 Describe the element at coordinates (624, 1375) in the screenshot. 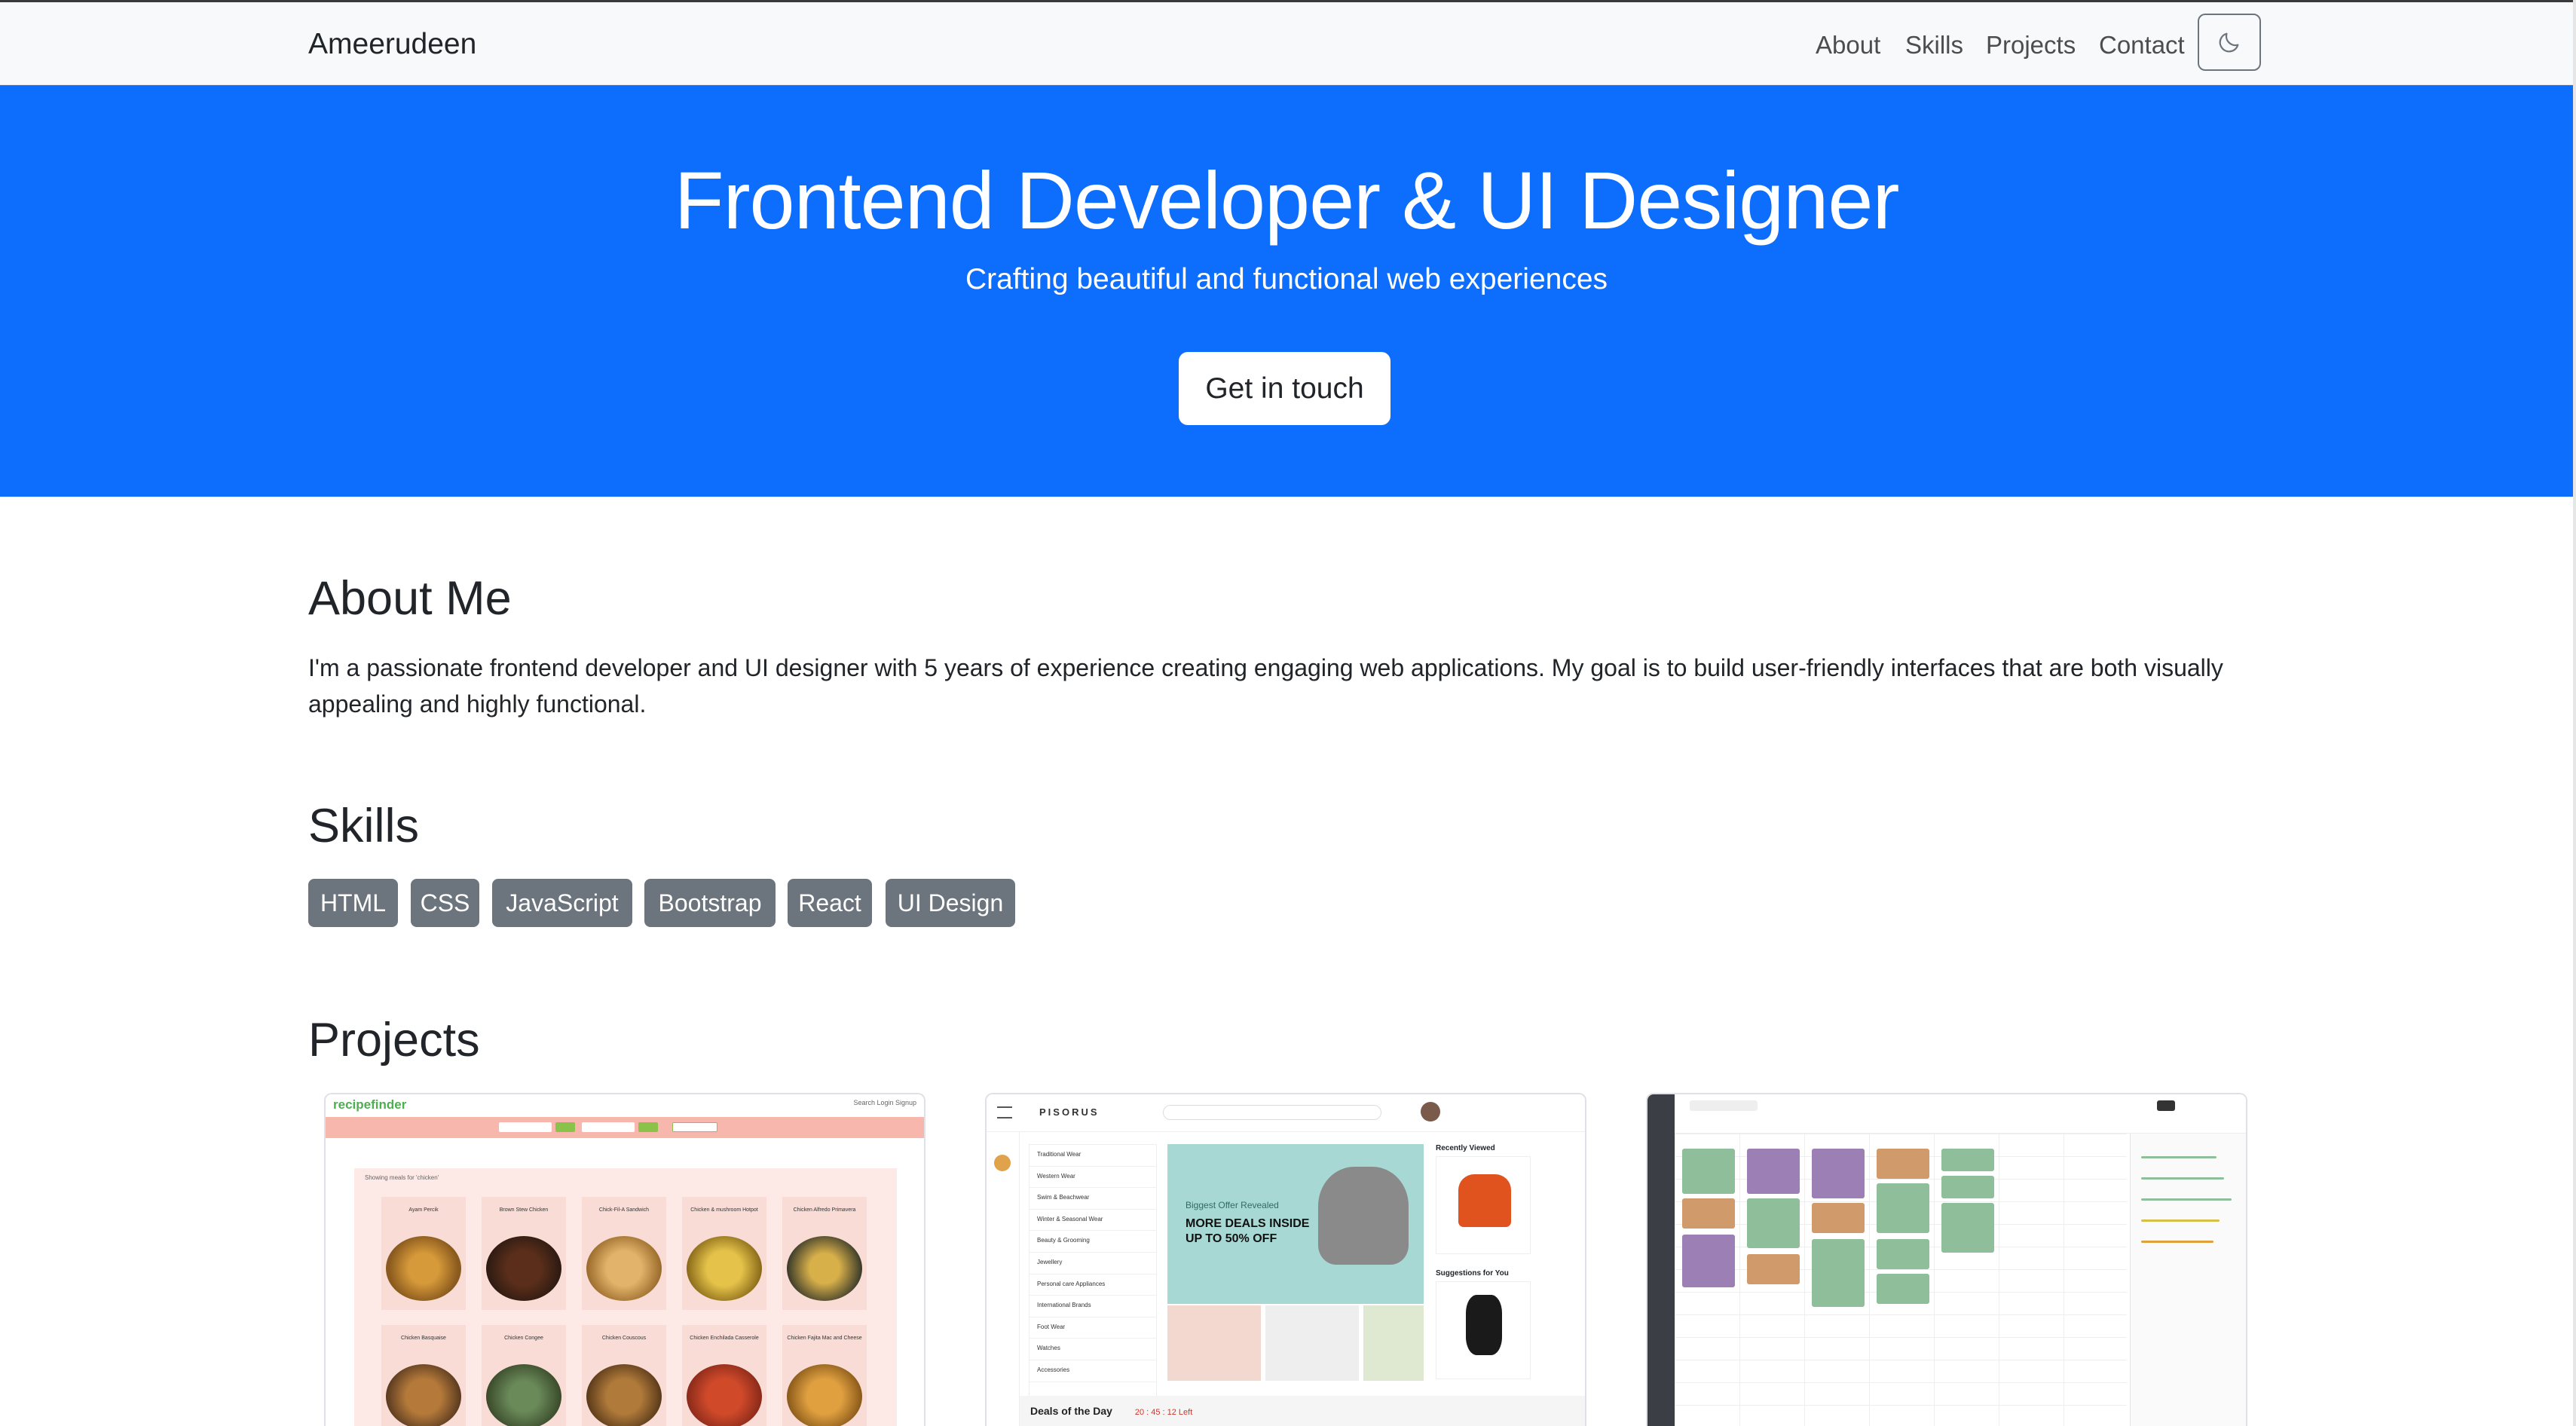

I see `recipe-card: Chicken Couscous` at that location.